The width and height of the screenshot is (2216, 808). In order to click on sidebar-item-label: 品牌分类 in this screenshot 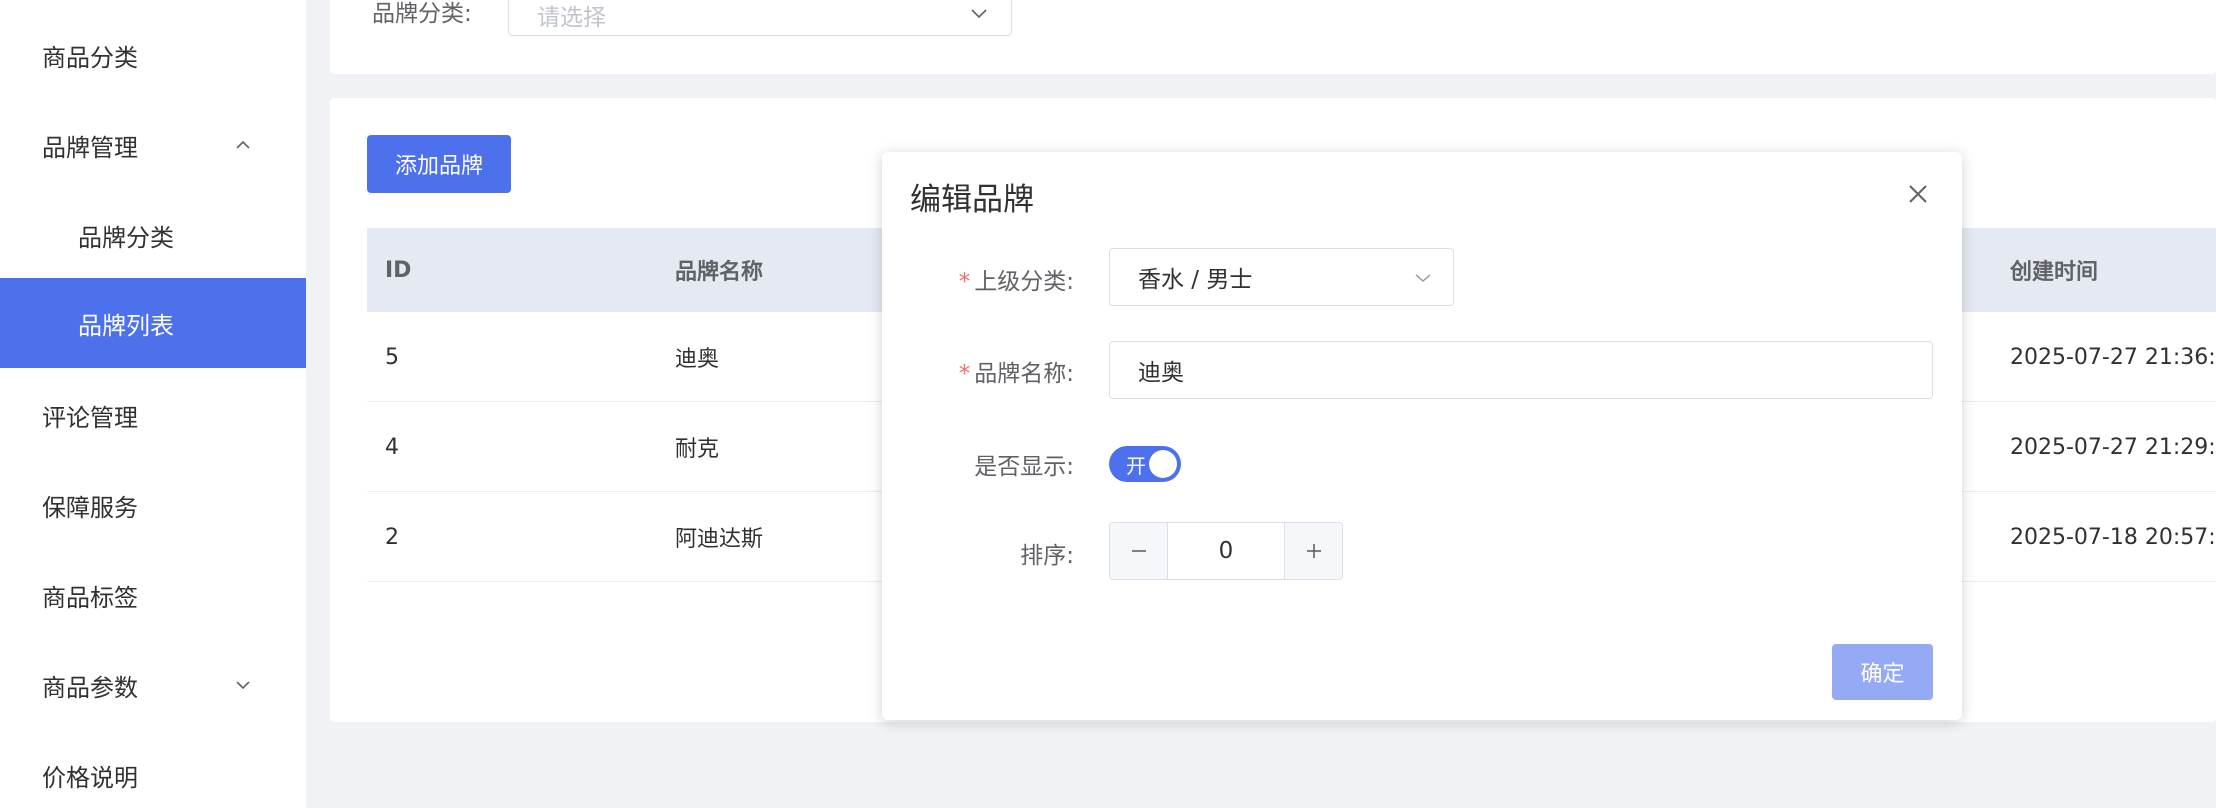, I will do `click(126, 237)`.